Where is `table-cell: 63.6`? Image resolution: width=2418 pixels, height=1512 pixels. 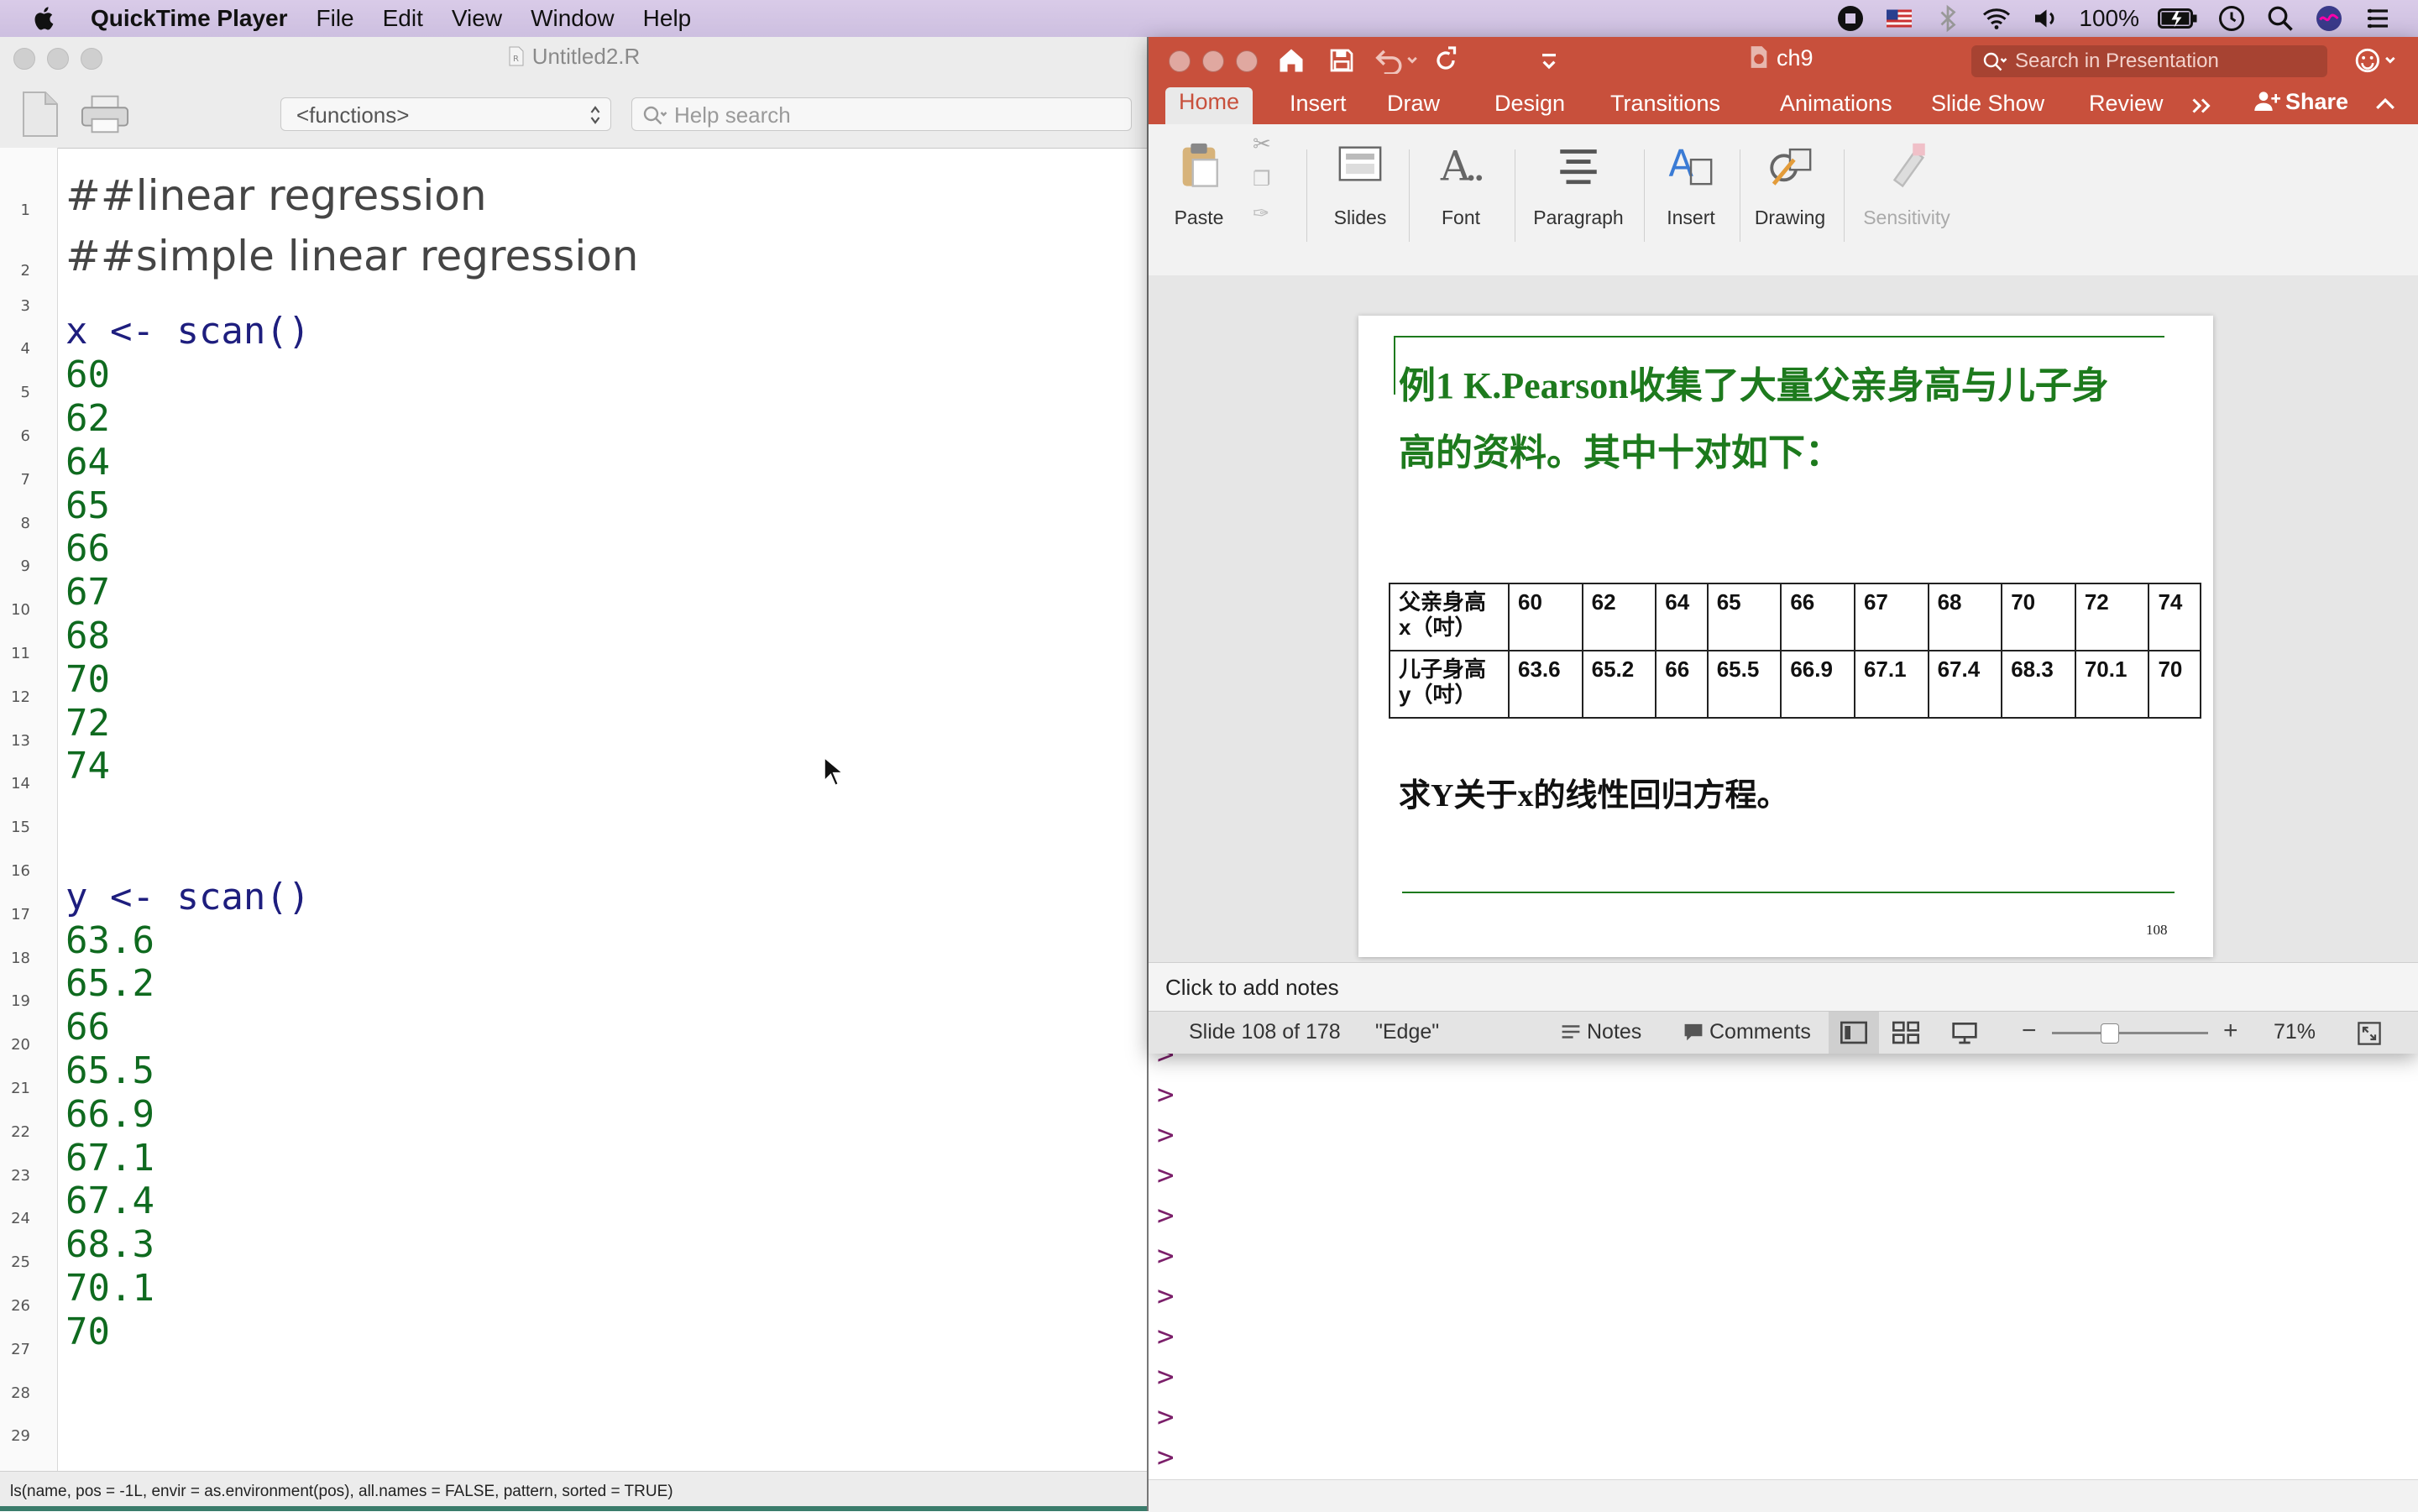 table-cell: 63.6 is located at coordinates (1545, 684).